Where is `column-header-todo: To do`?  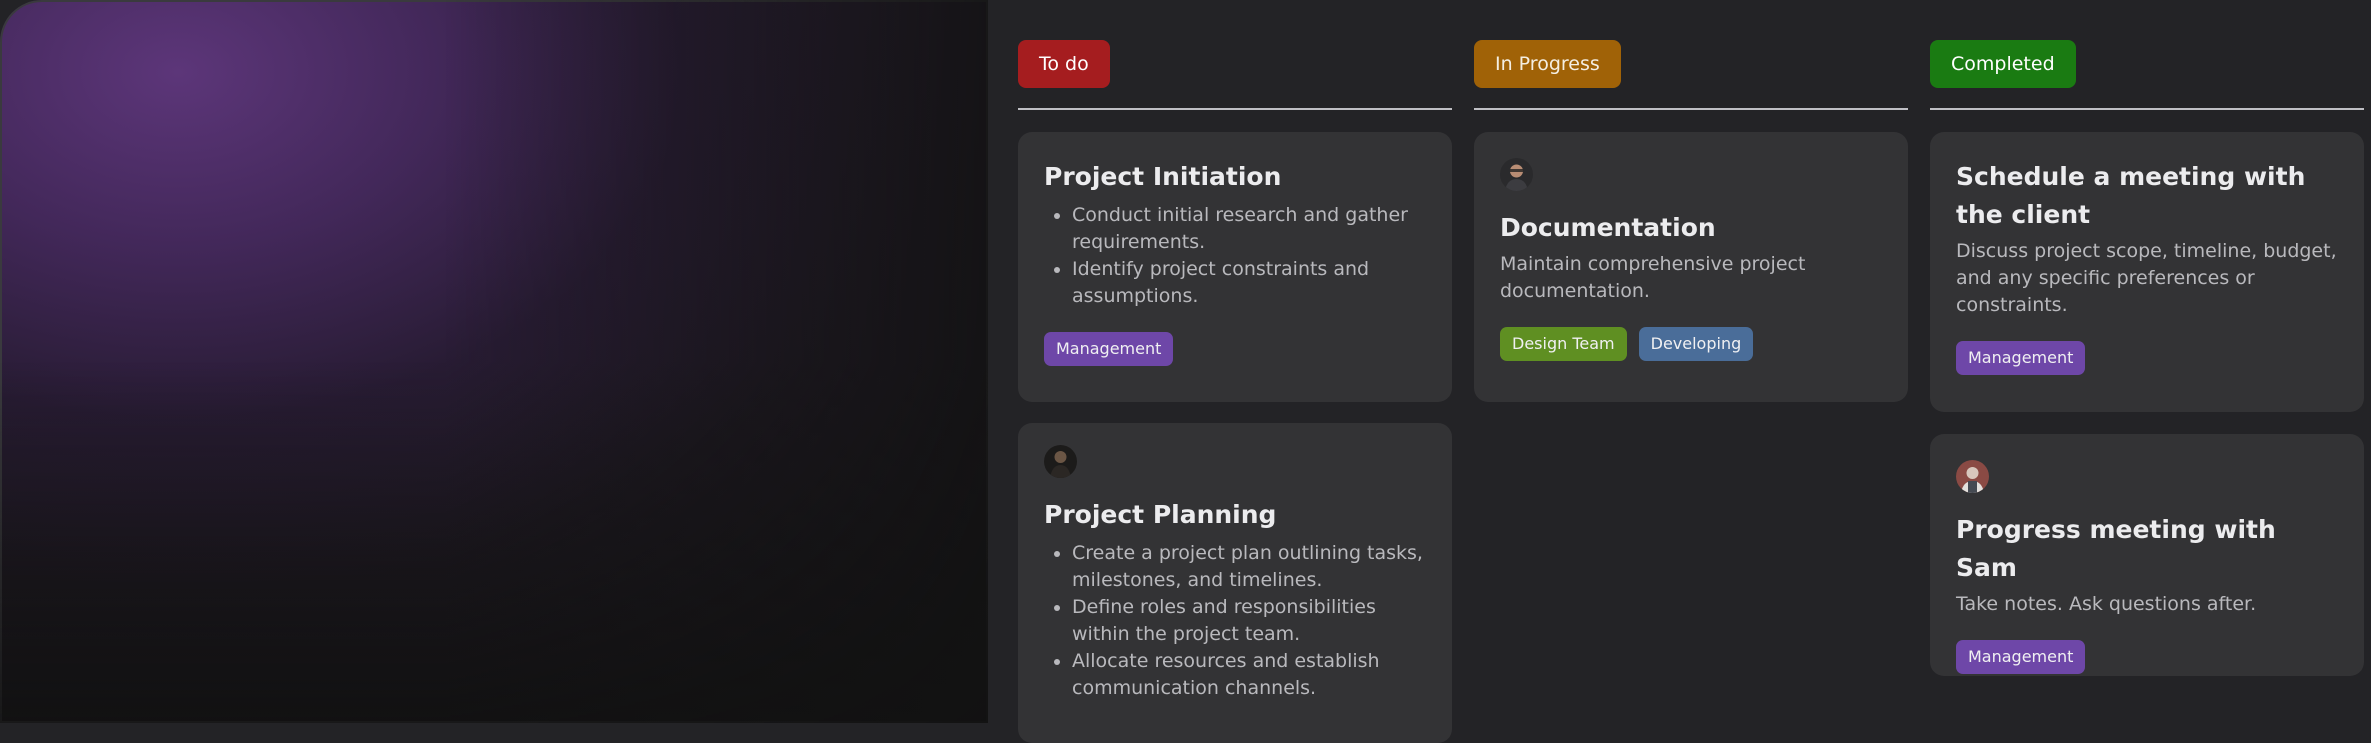 column-header-todo: To do is located at coordinates (1235, 55).